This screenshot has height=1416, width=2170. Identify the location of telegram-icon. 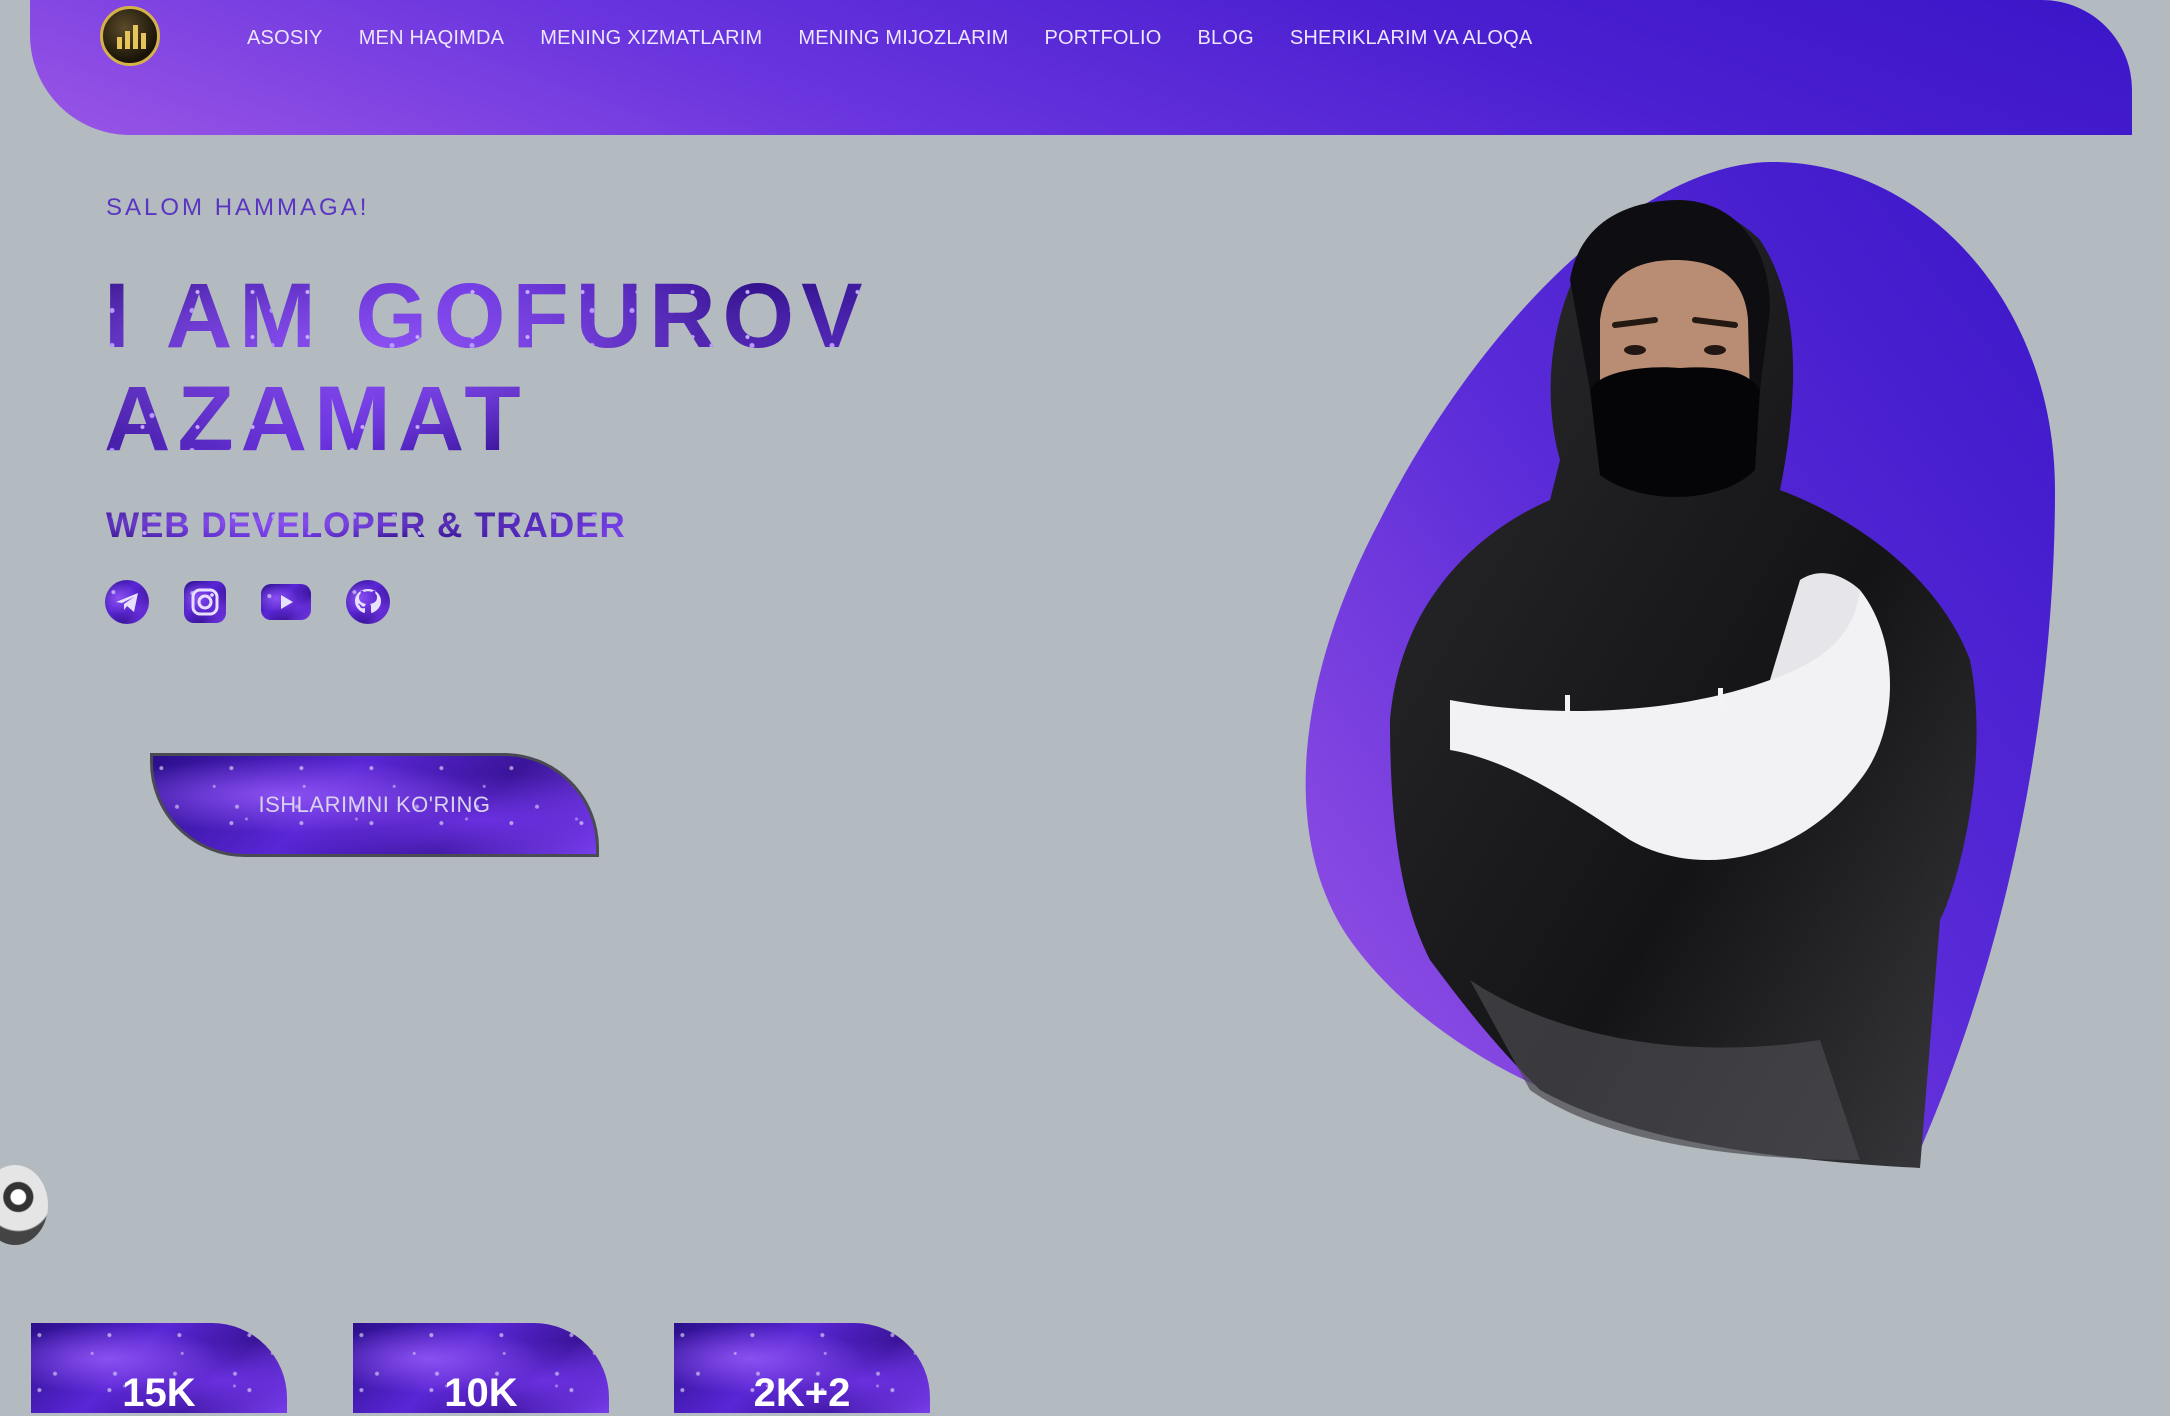
(127, 602).